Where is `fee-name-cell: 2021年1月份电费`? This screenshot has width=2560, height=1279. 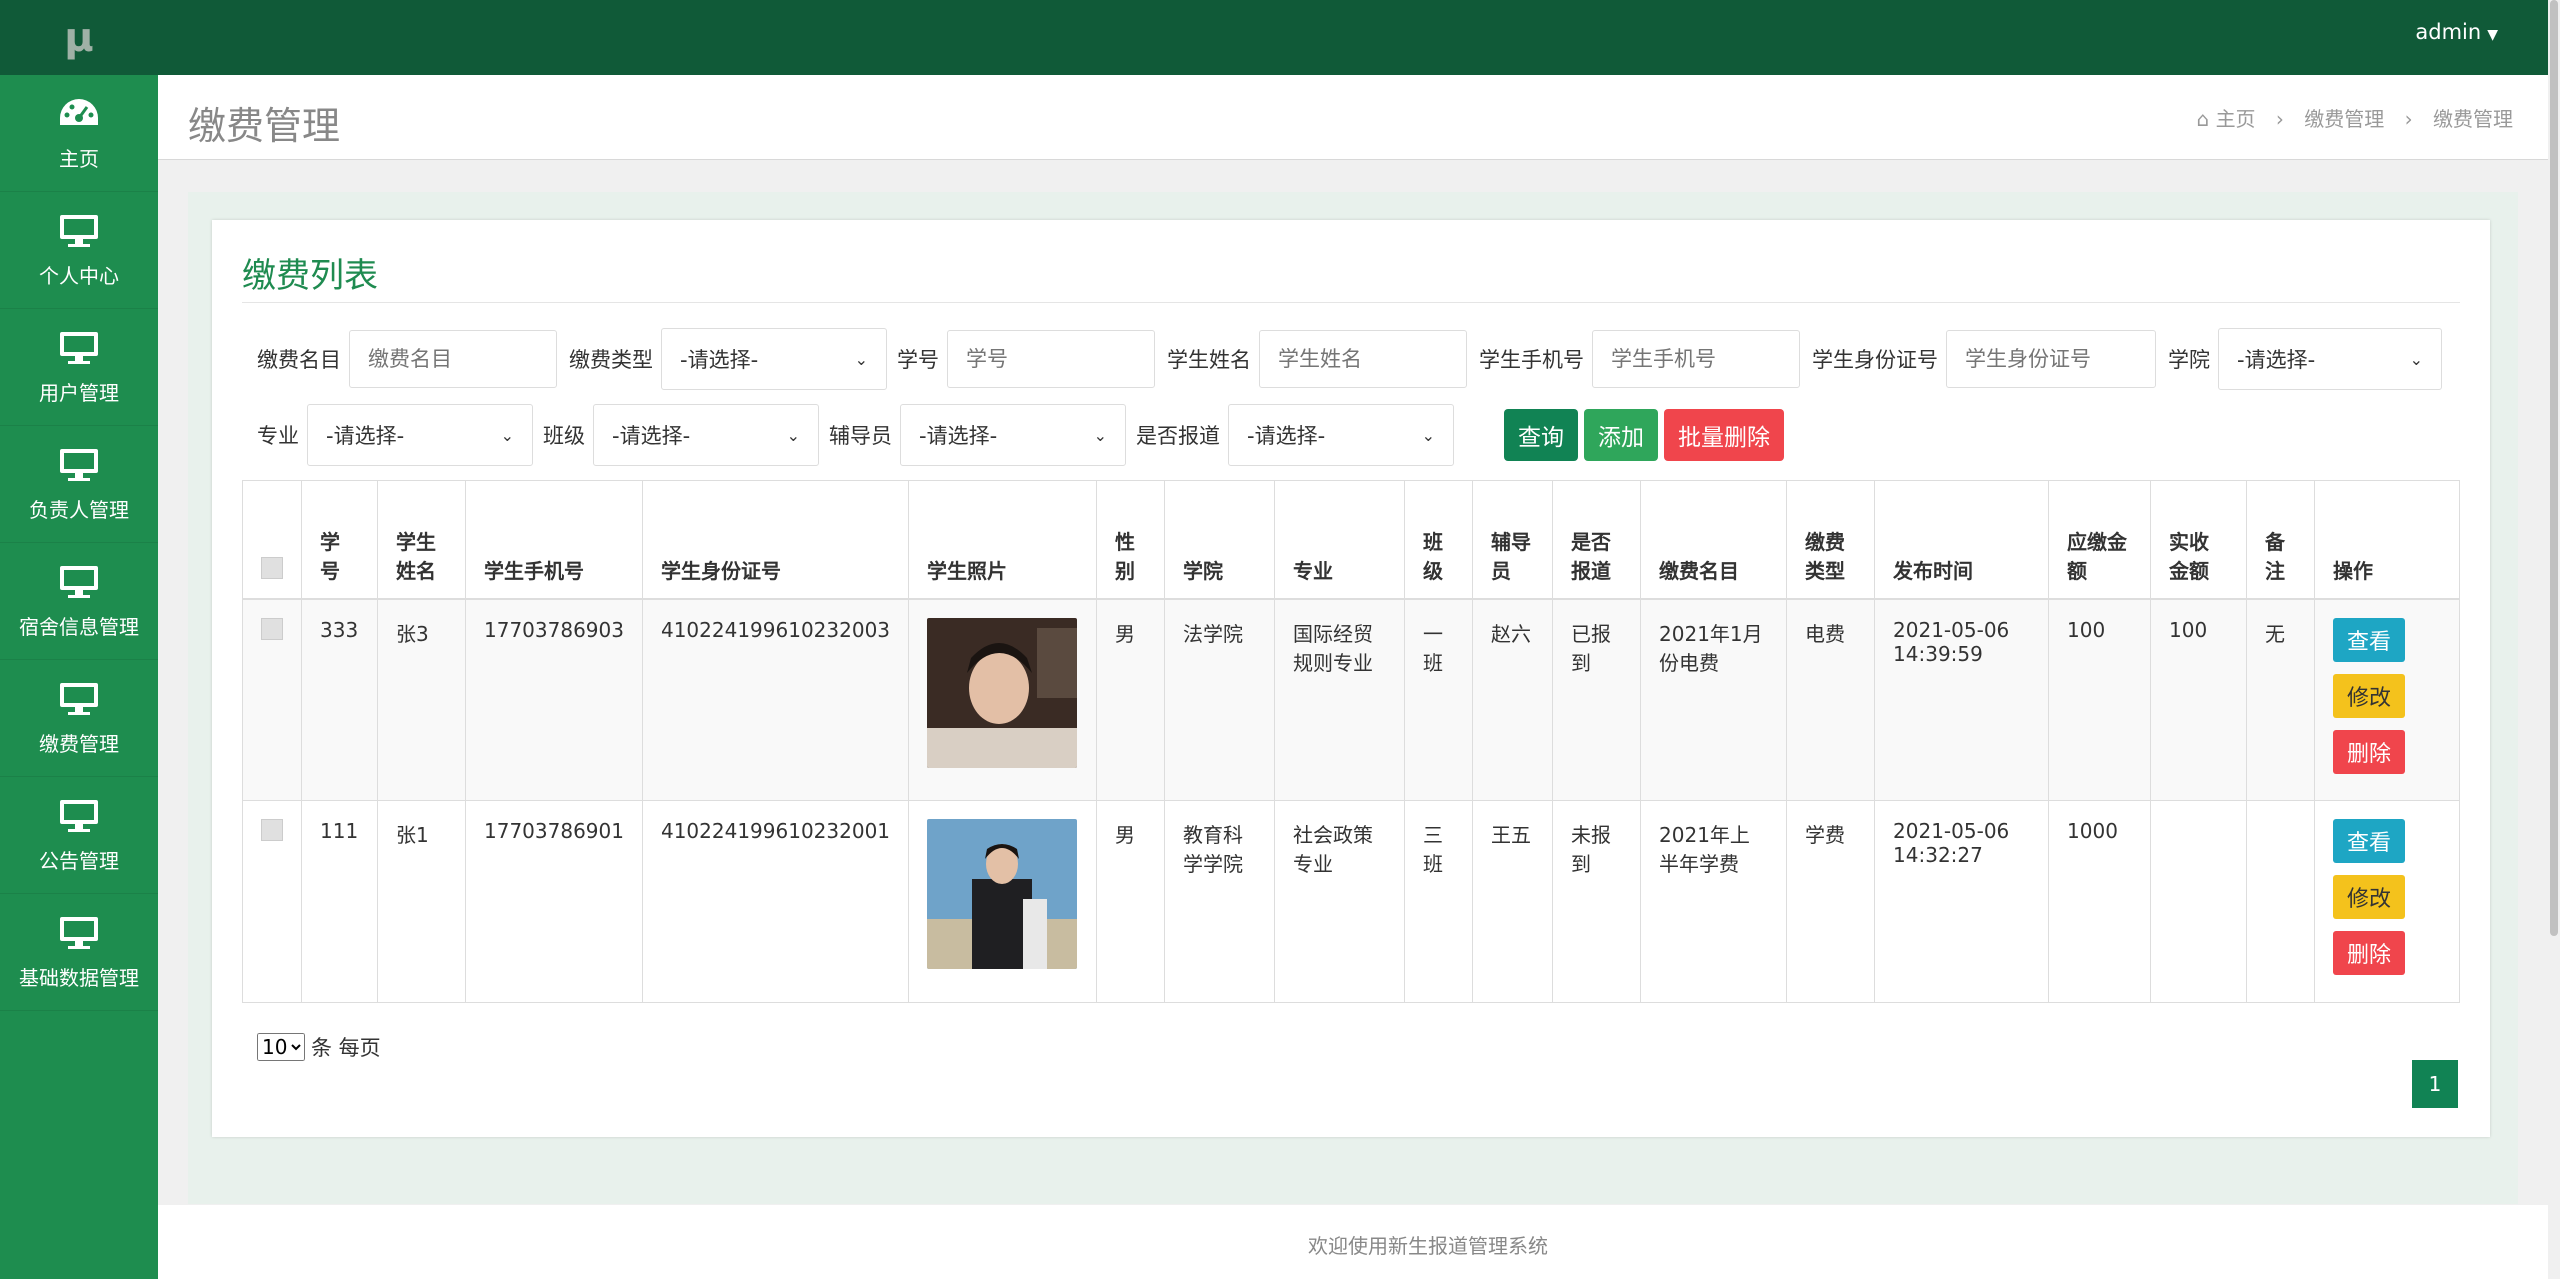 fee-name-cell: 2021年1月份电费 is located at coordinates (1714, 699).